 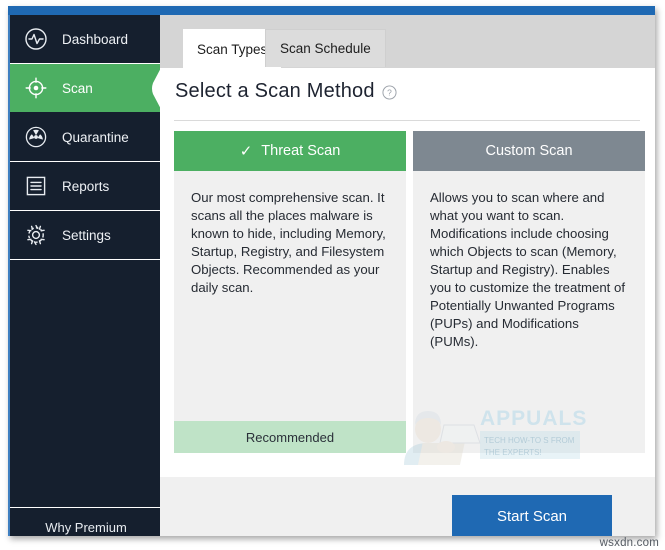 What do you see at coordinates (232, 49) in the screenshot?
I see `tab-label: Scan Types` at bounding box center [232, 49].